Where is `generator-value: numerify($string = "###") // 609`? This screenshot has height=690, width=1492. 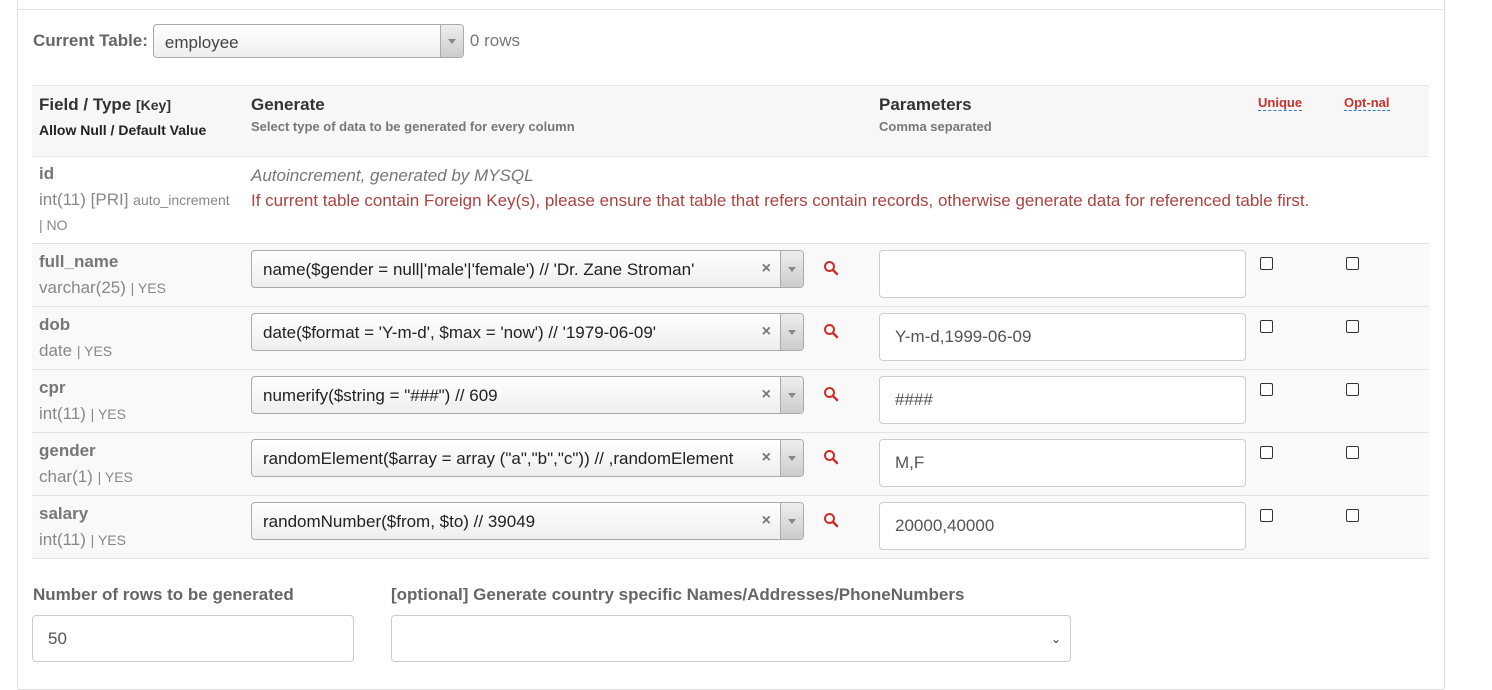
generator-value: numerify($string = "###") // 609 is located at coordinates (380, 395).